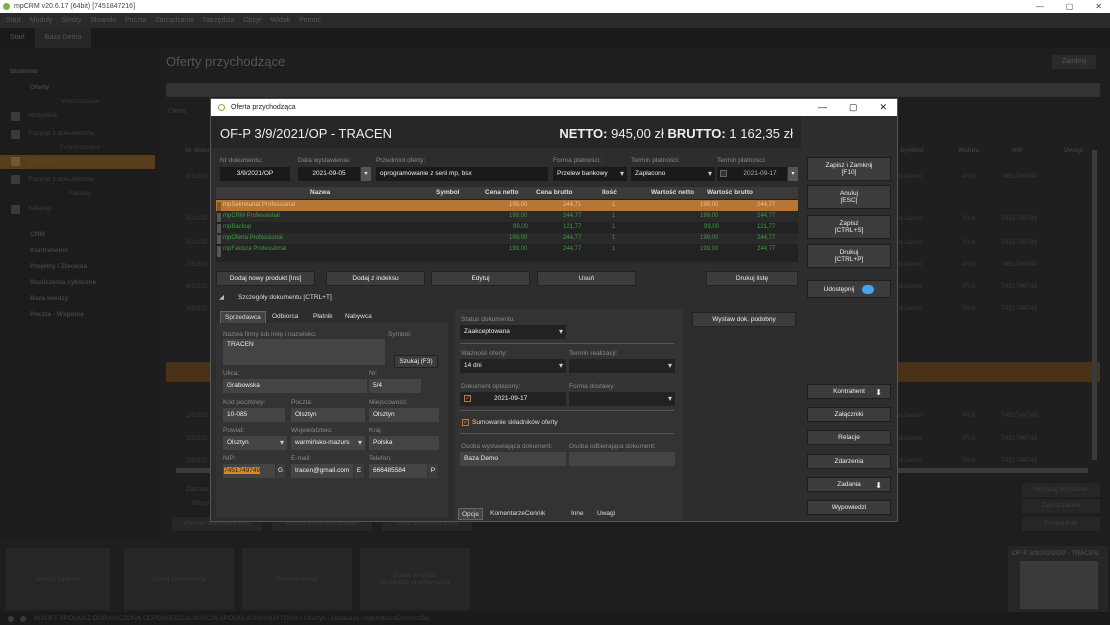 The image size is (1110, 625). I want to click on save-and-close-button: Zapisz i Zamknij [F10], so click(849, 169).